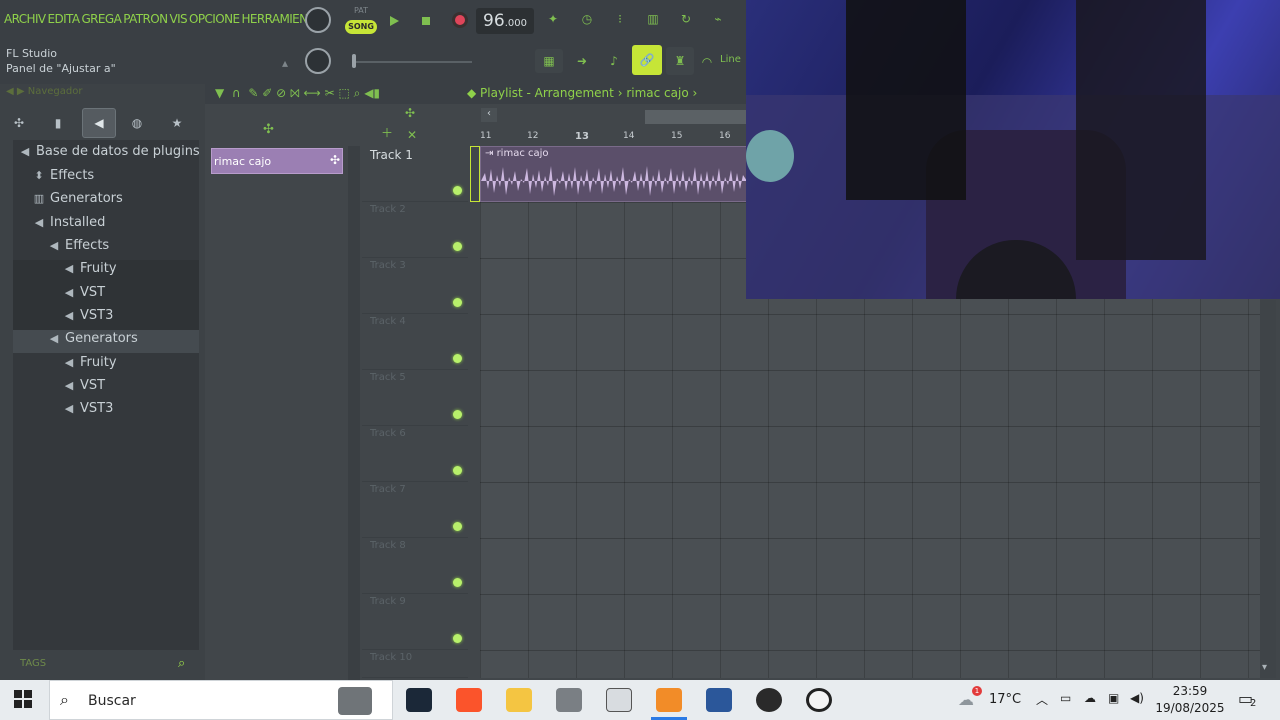  What do you see at coordinates (64, 19) in the screenshot?
I see `menu-editar: EDITA` at bounding box center [64, 19].